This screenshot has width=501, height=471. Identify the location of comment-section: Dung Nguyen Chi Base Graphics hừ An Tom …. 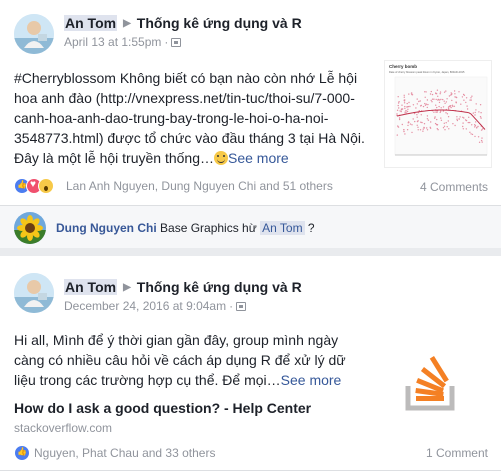
(250, 227).